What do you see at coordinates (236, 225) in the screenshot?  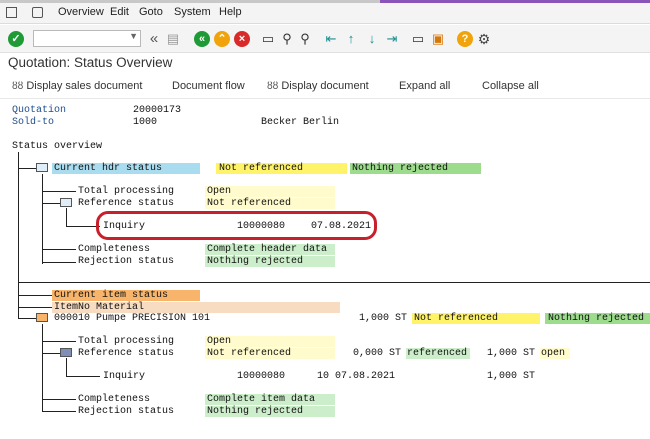 I see `highlight-annotation` at bounding box center [236, 225].